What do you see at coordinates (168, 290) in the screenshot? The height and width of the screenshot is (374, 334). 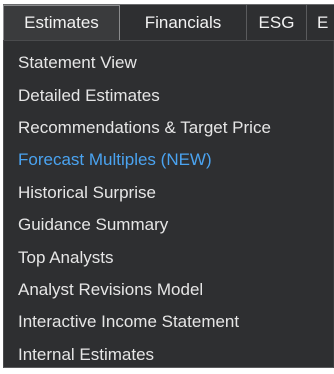 I see `menu-item-analyst-revisions-model: Analyst Revisions Model` at bounding box center [168, 290].